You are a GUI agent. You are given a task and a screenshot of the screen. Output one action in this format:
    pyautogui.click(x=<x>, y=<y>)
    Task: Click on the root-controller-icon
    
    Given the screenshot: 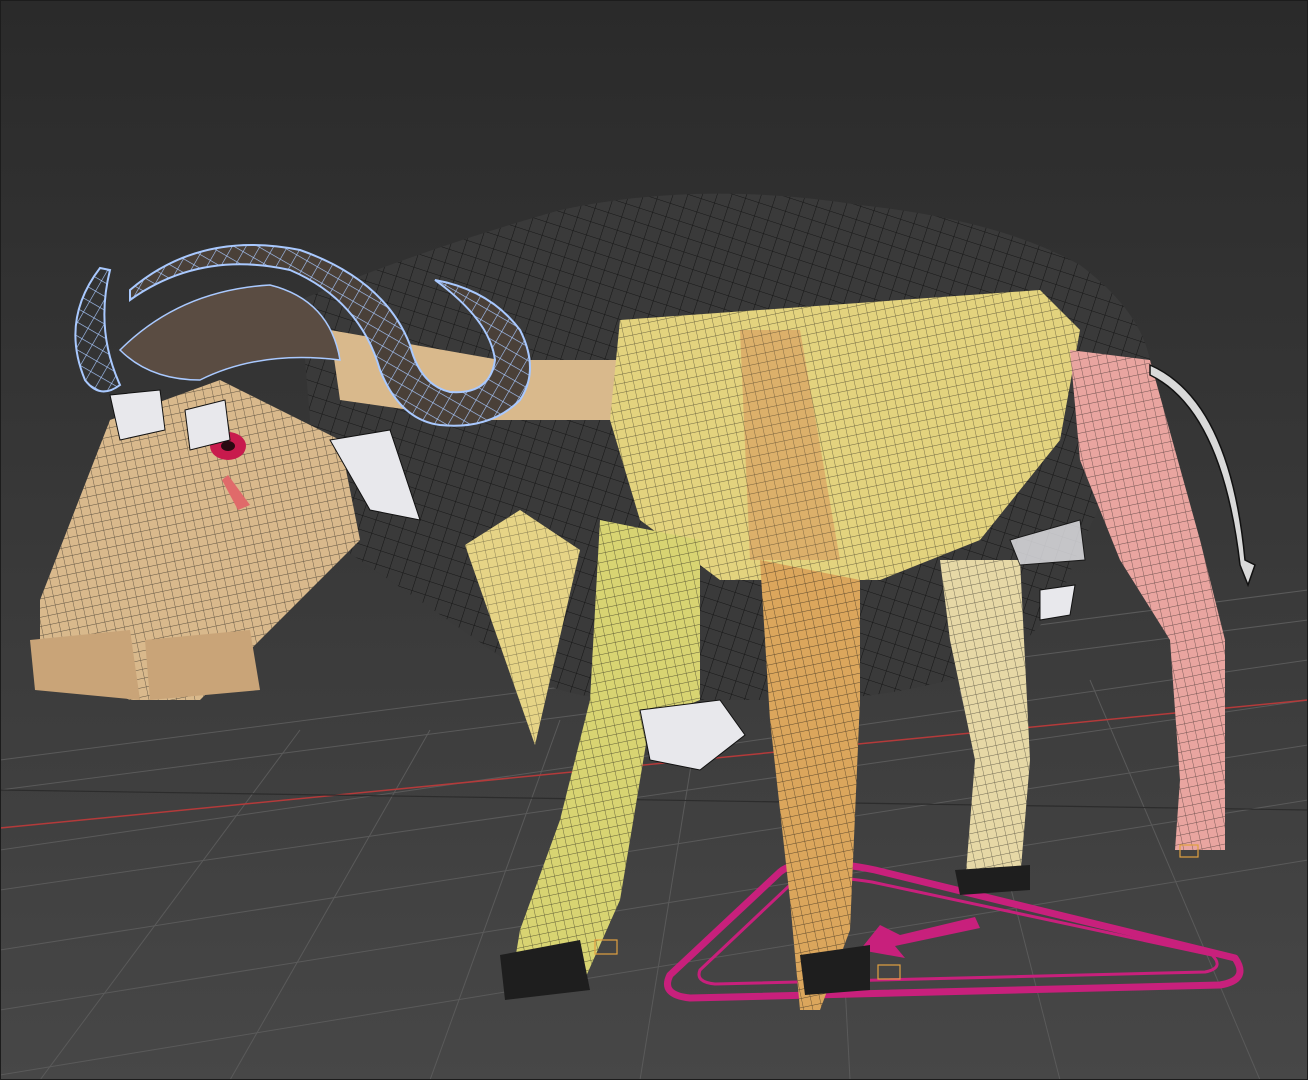 What is the action you would take?
    pyautogui.click(x=954, y=930)
    